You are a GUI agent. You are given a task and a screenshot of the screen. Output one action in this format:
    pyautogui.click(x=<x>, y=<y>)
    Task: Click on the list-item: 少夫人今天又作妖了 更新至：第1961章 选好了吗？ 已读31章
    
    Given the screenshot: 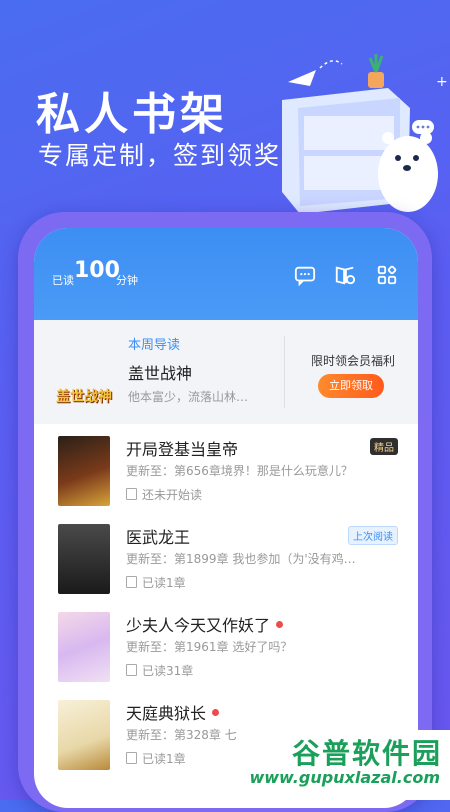 What is the action you would take?
    pyautogui.click(x=226, y=648)
    